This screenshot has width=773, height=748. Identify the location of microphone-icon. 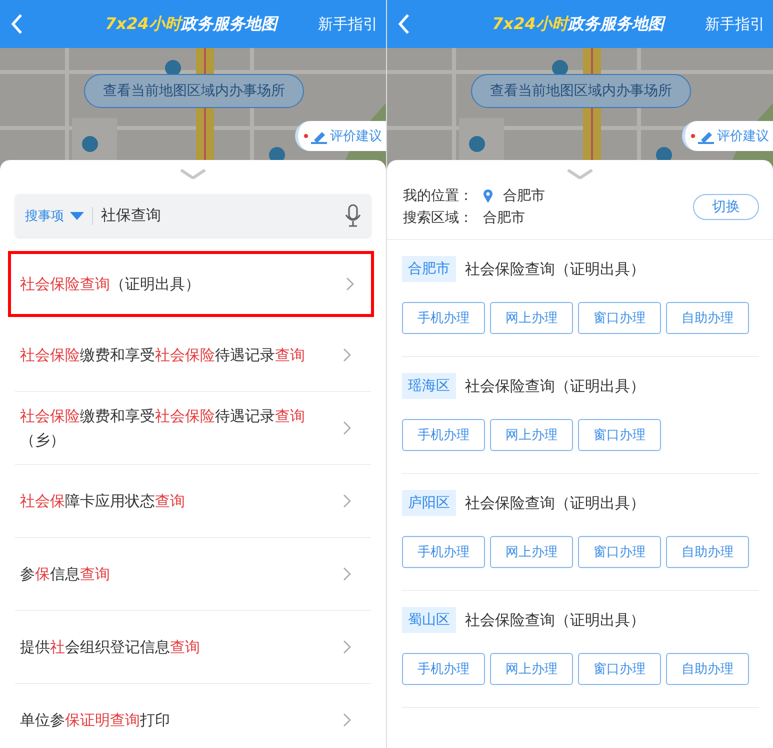
(353, 216).